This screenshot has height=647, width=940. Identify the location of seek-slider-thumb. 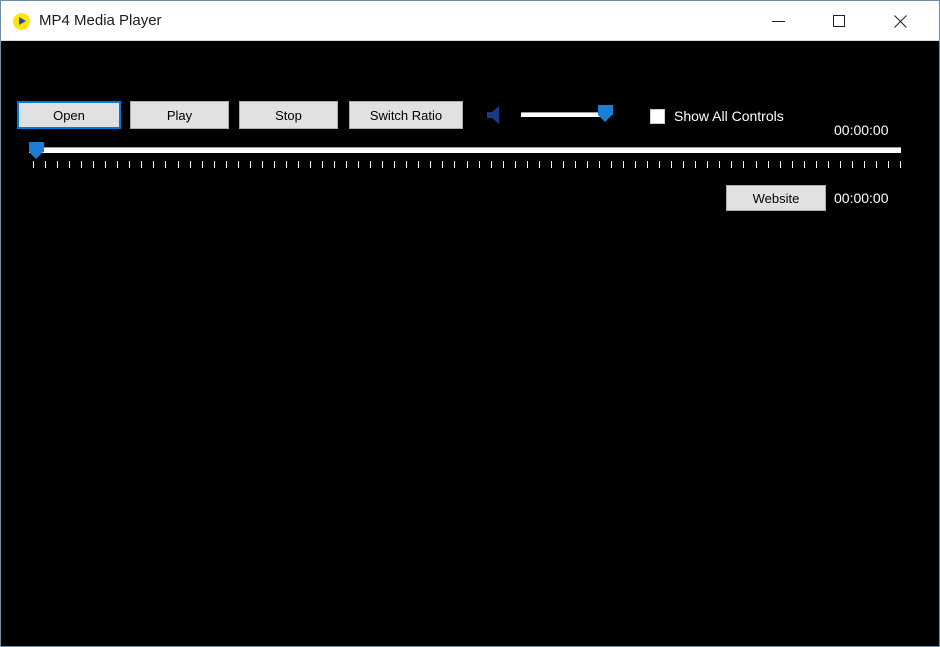
(36, 150).